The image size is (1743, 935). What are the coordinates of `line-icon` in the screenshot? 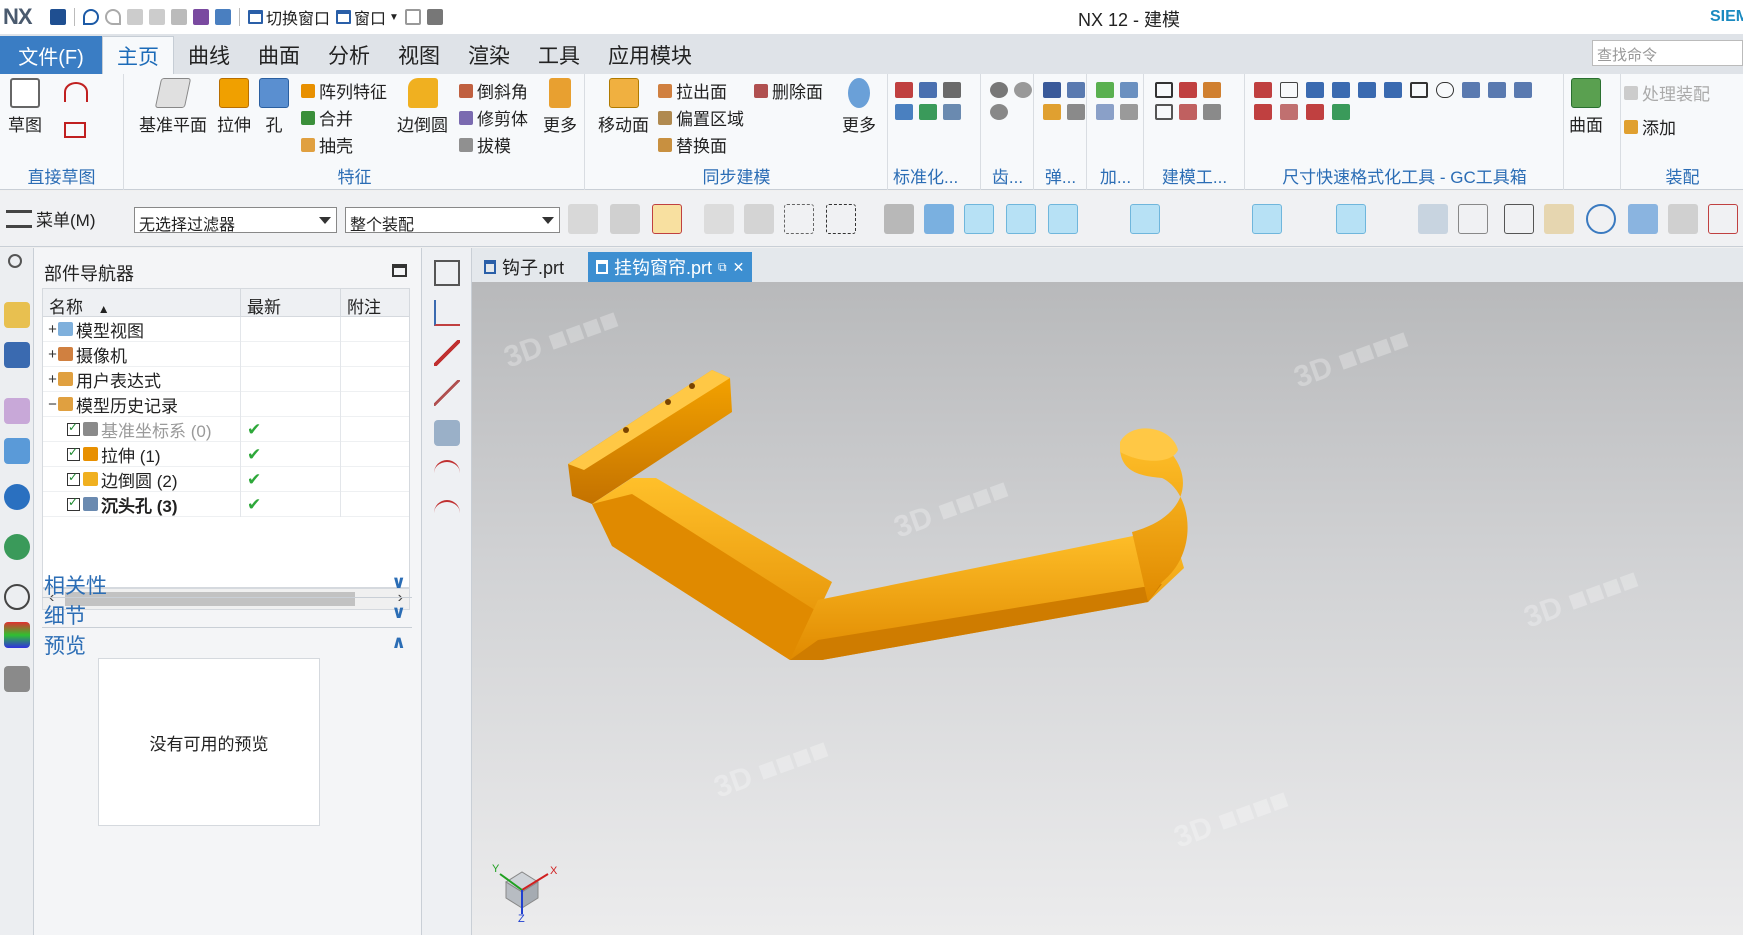 It's located at (447, 353).